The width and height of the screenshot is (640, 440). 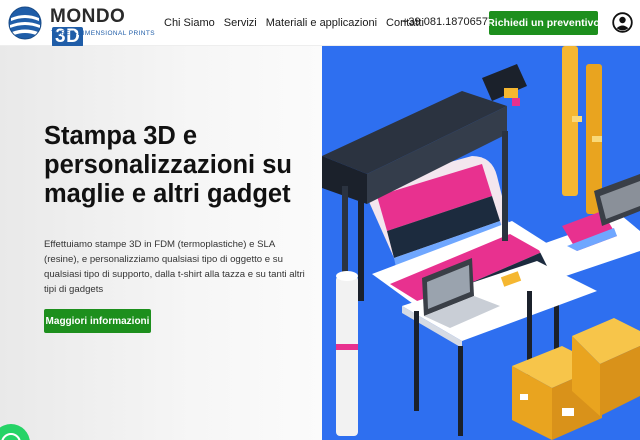 I want to click on nav-servizi: Servizi, so click(x=240, y=23).